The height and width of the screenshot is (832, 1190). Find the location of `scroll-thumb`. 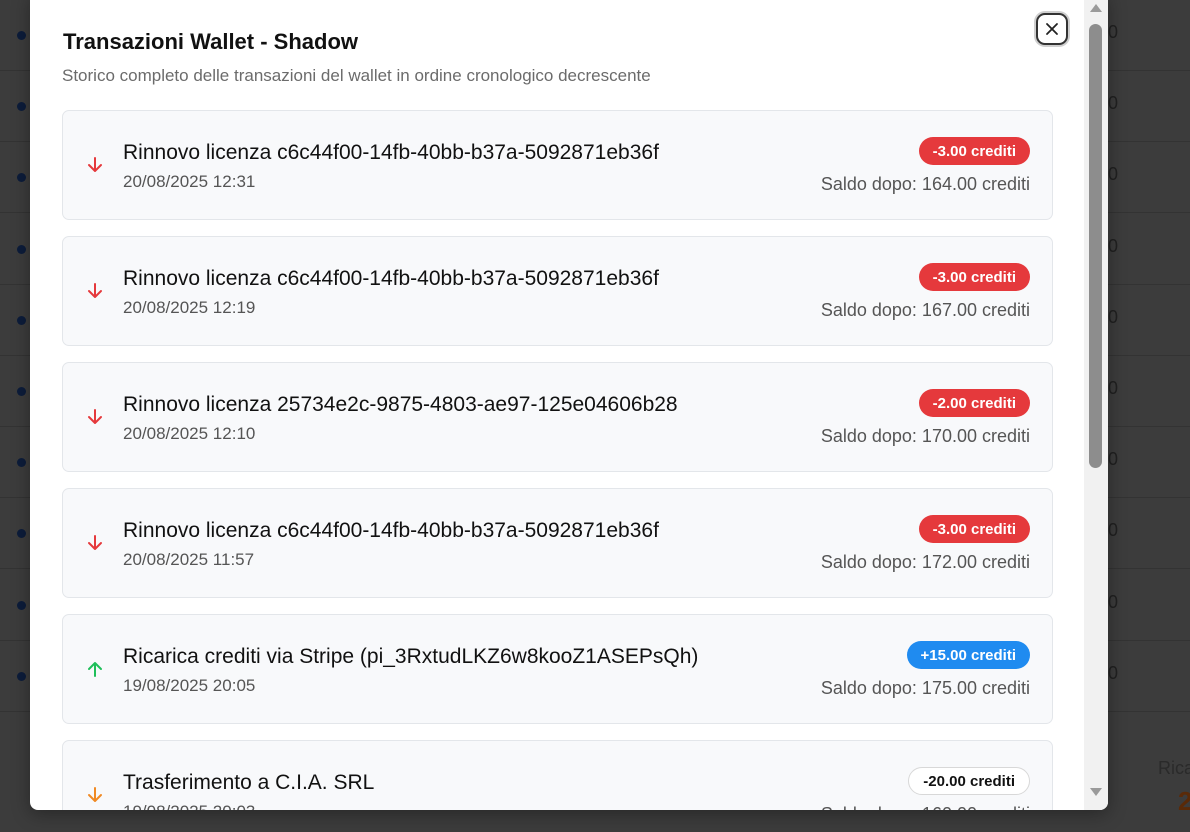

scroll-thumb is located at coordinates (1095, 246).